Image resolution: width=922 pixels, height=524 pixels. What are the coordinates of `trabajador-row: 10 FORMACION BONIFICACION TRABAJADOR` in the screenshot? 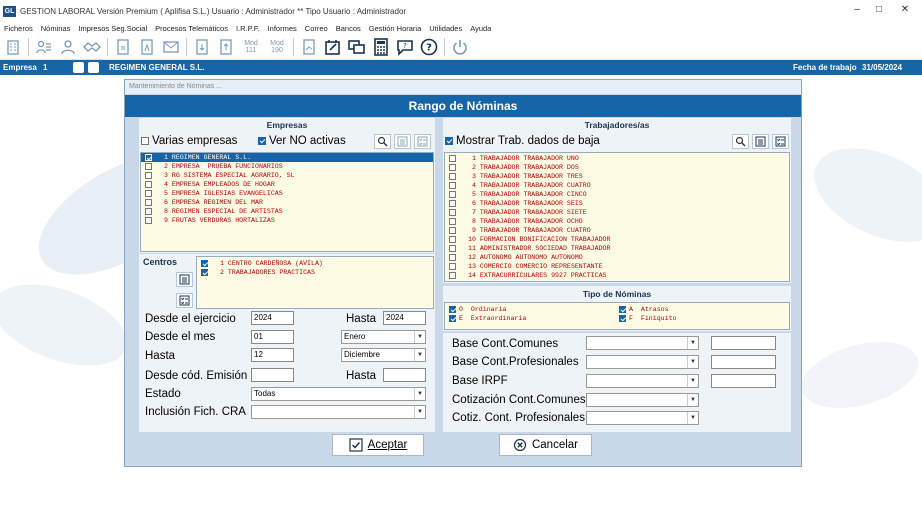 It's located at (617, 239).